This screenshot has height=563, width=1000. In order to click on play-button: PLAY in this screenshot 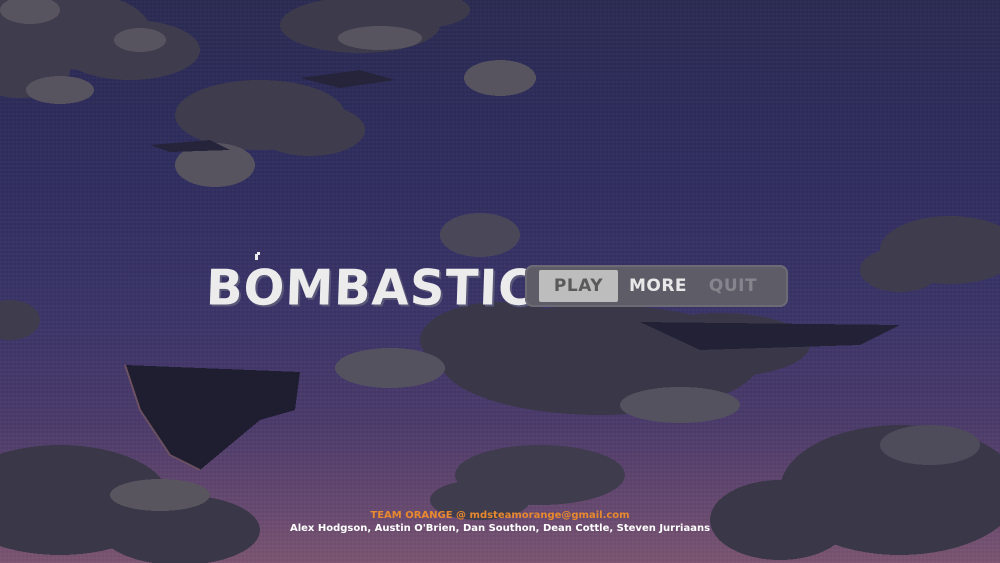, I will do `click(578, 286)`.